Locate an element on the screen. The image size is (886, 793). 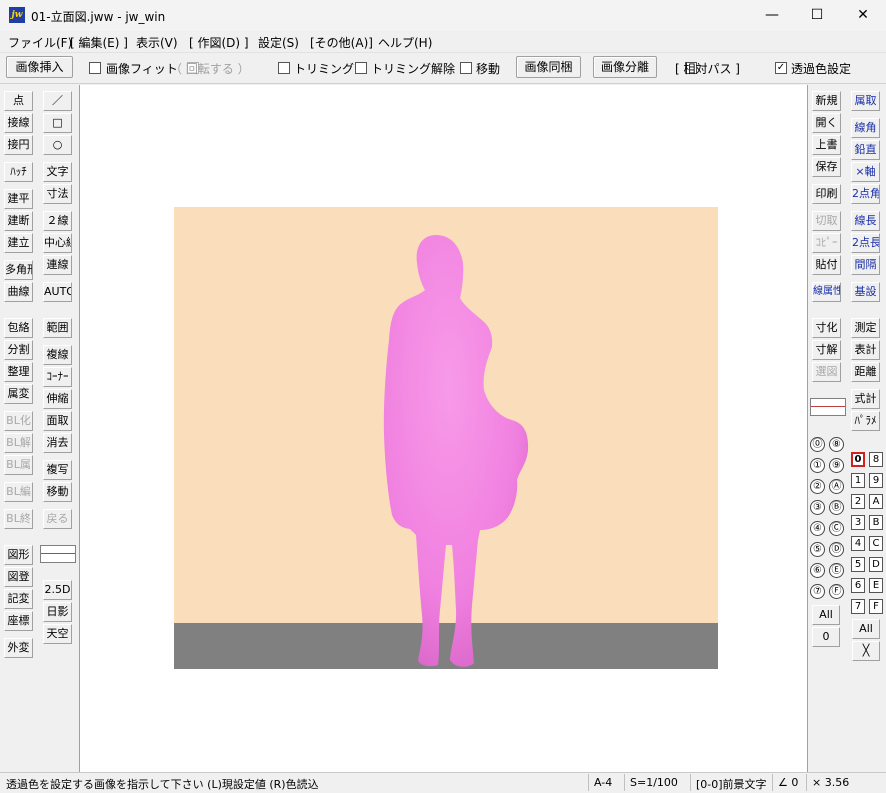
group-1: ① is located at coordinates (817, 465).